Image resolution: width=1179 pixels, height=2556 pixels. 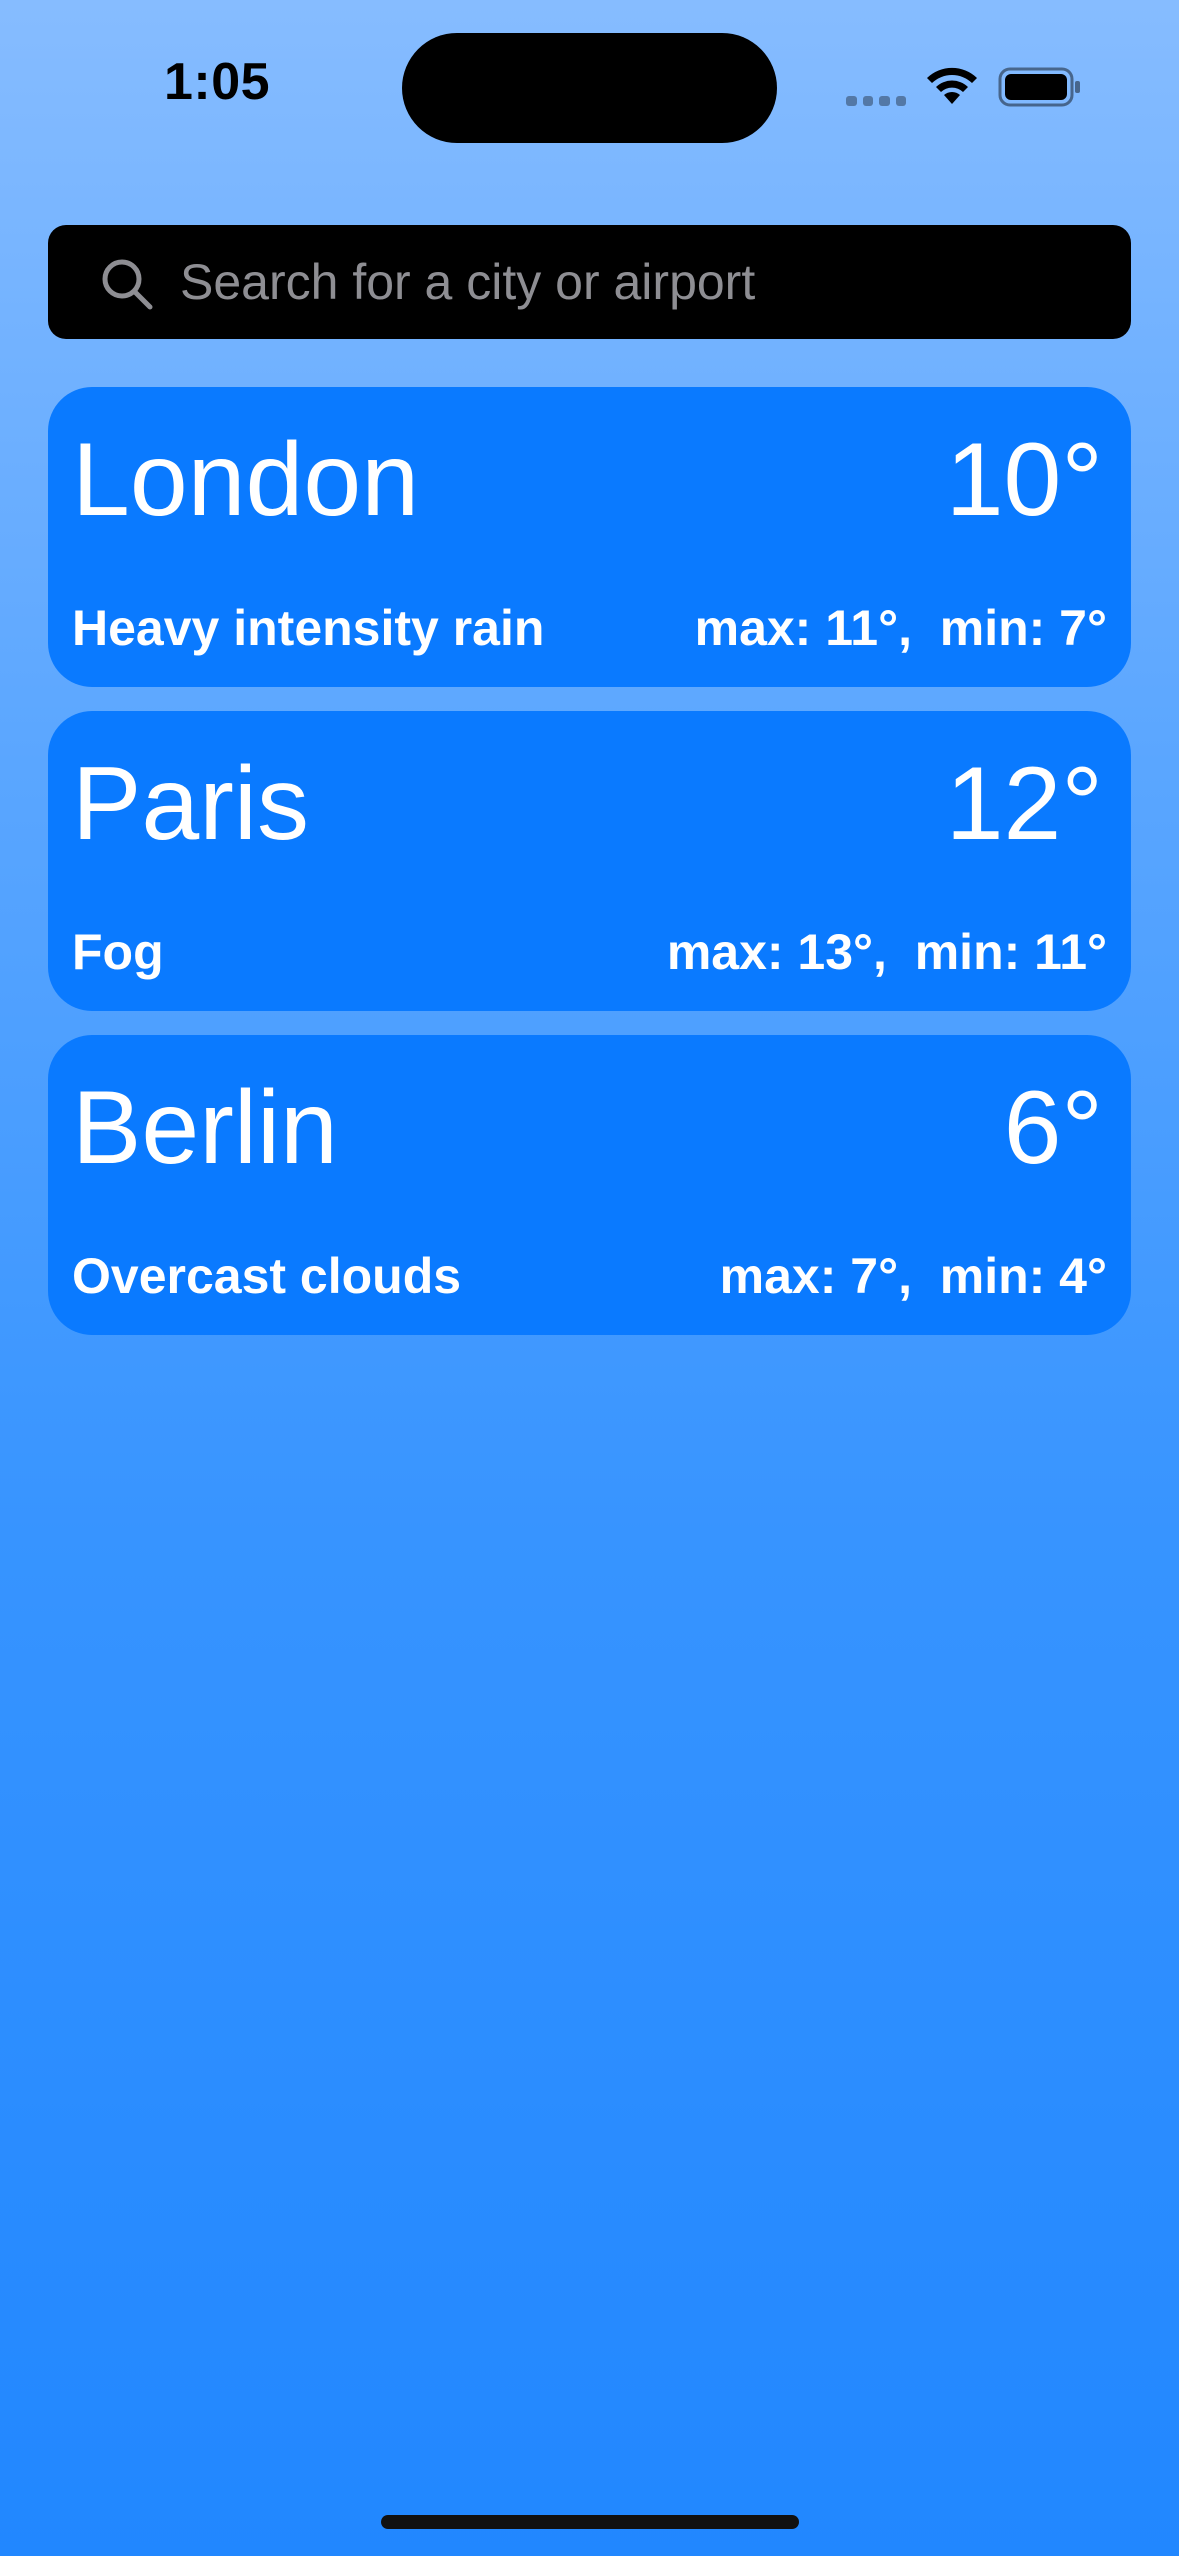 I want to click on city-name: Paris, so click(x=190, y=804).